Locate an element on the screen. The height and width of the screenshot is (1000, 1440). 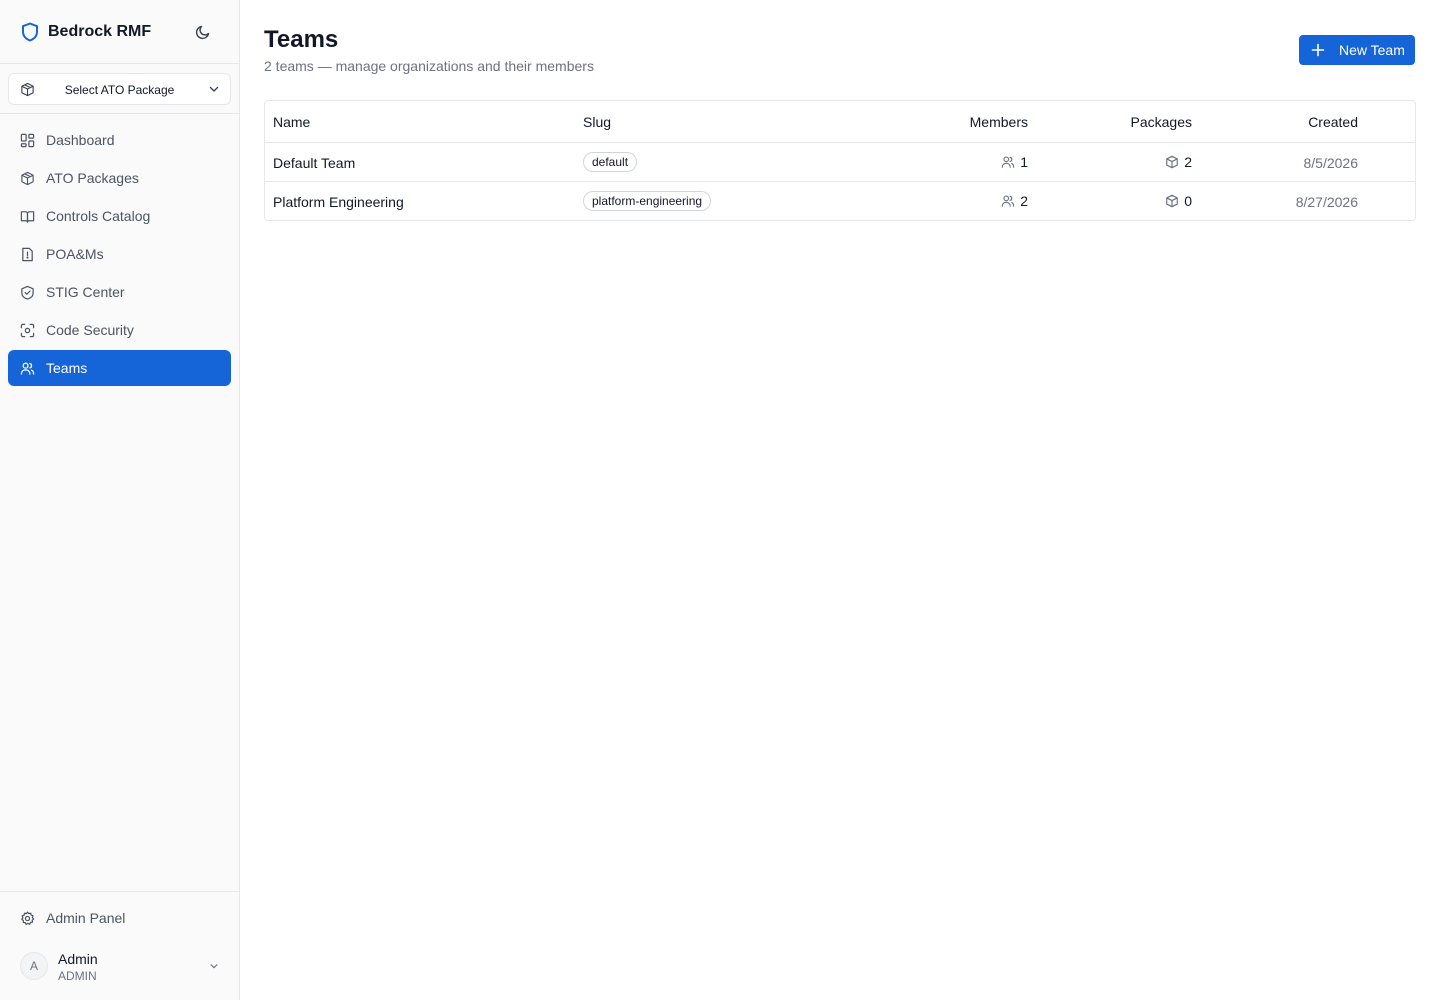
shield-check-icon is located at coordinates (27, 292).